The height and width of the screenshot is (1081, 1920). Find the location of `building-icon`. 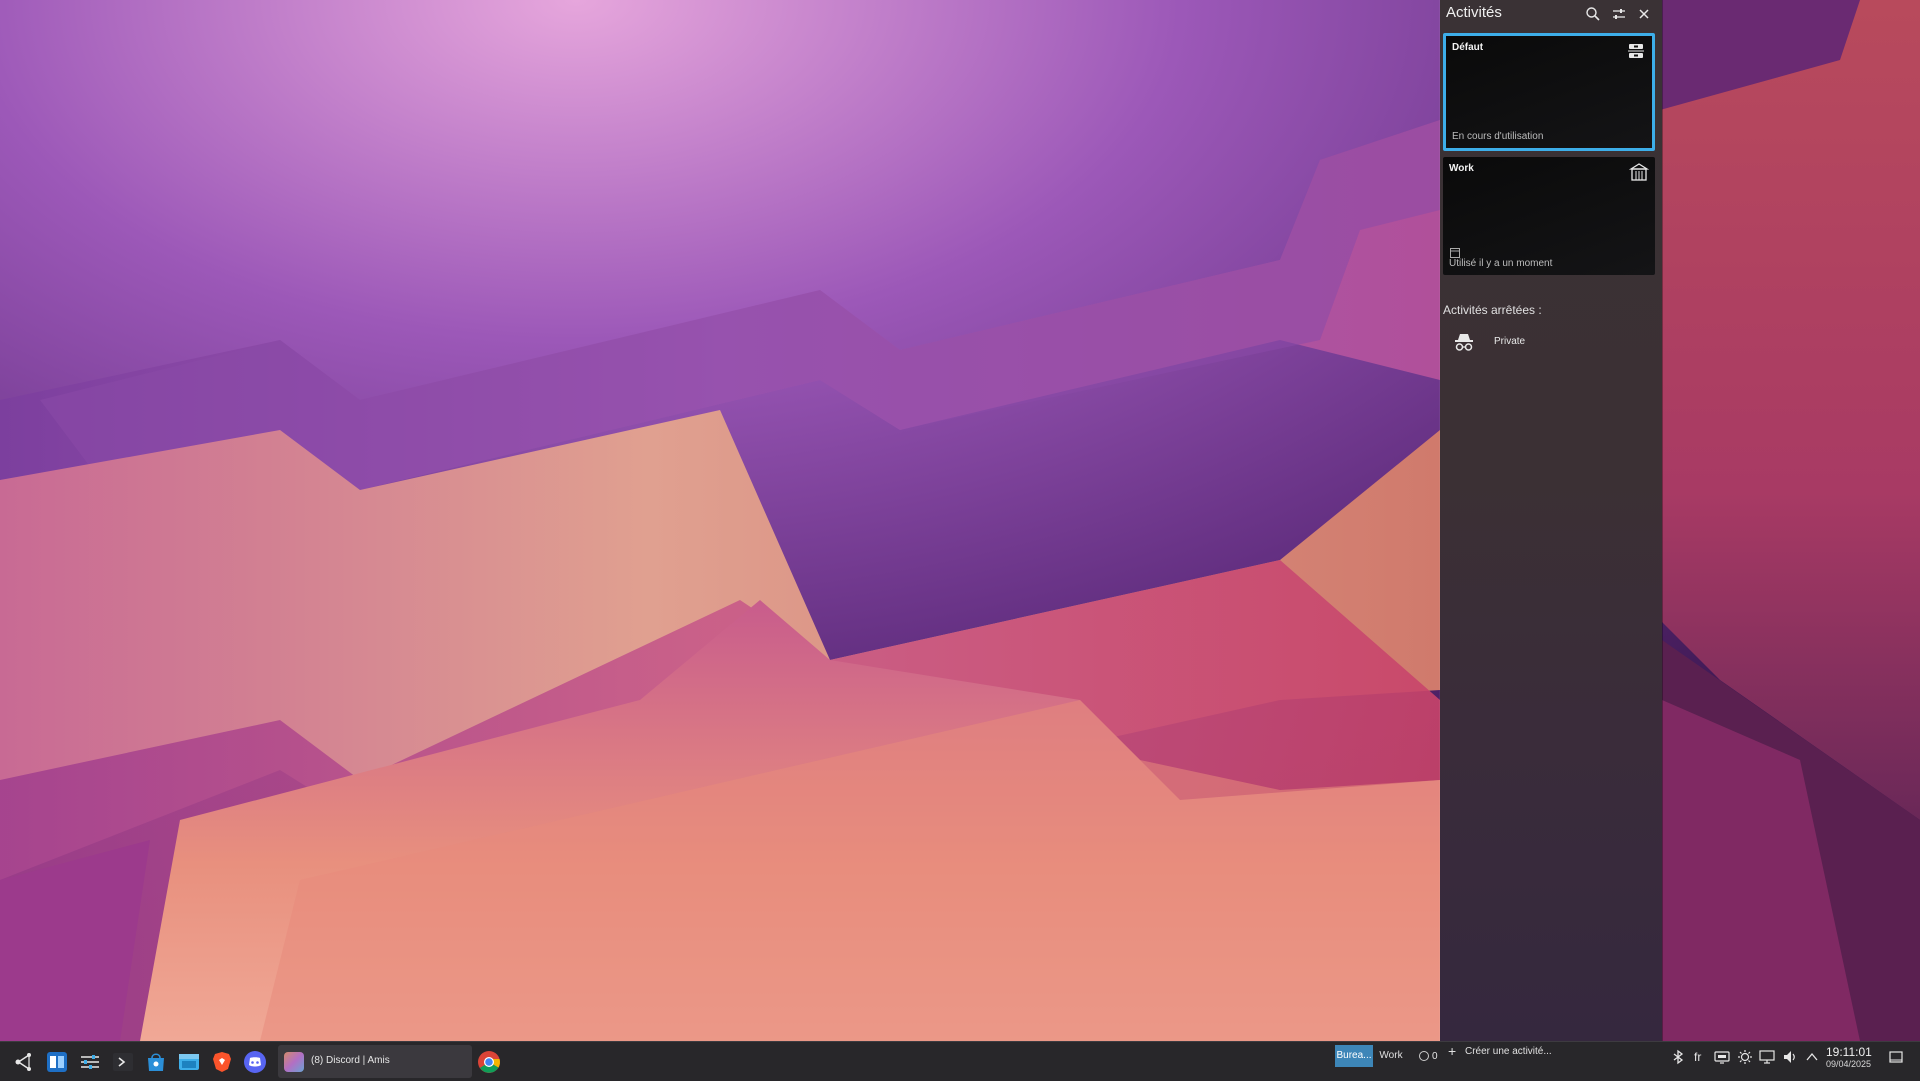

building-icon is located at coordinates (1639, 172).